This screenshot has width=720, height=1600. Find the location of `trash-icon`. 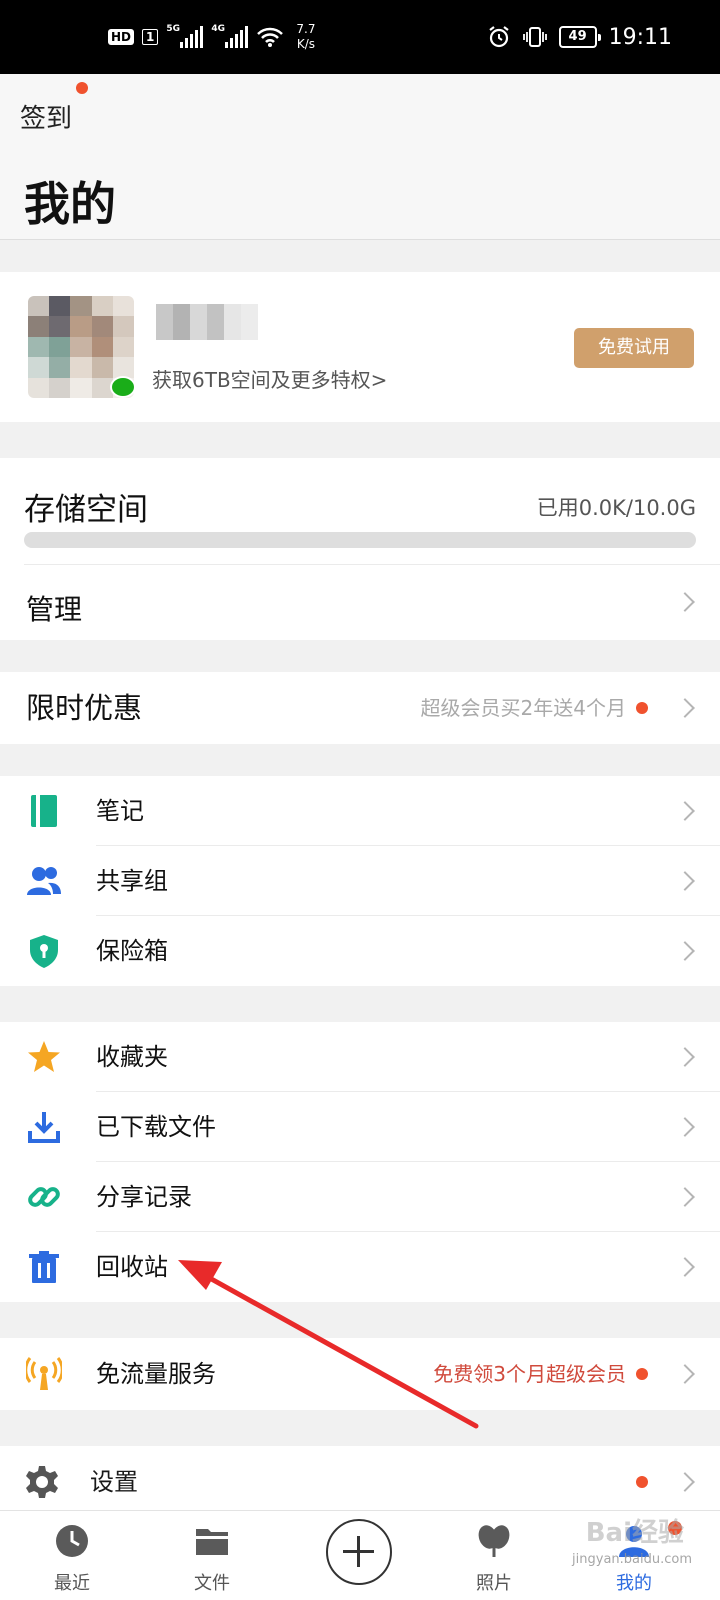

trash-icon is located at coordinates (44, 1267).